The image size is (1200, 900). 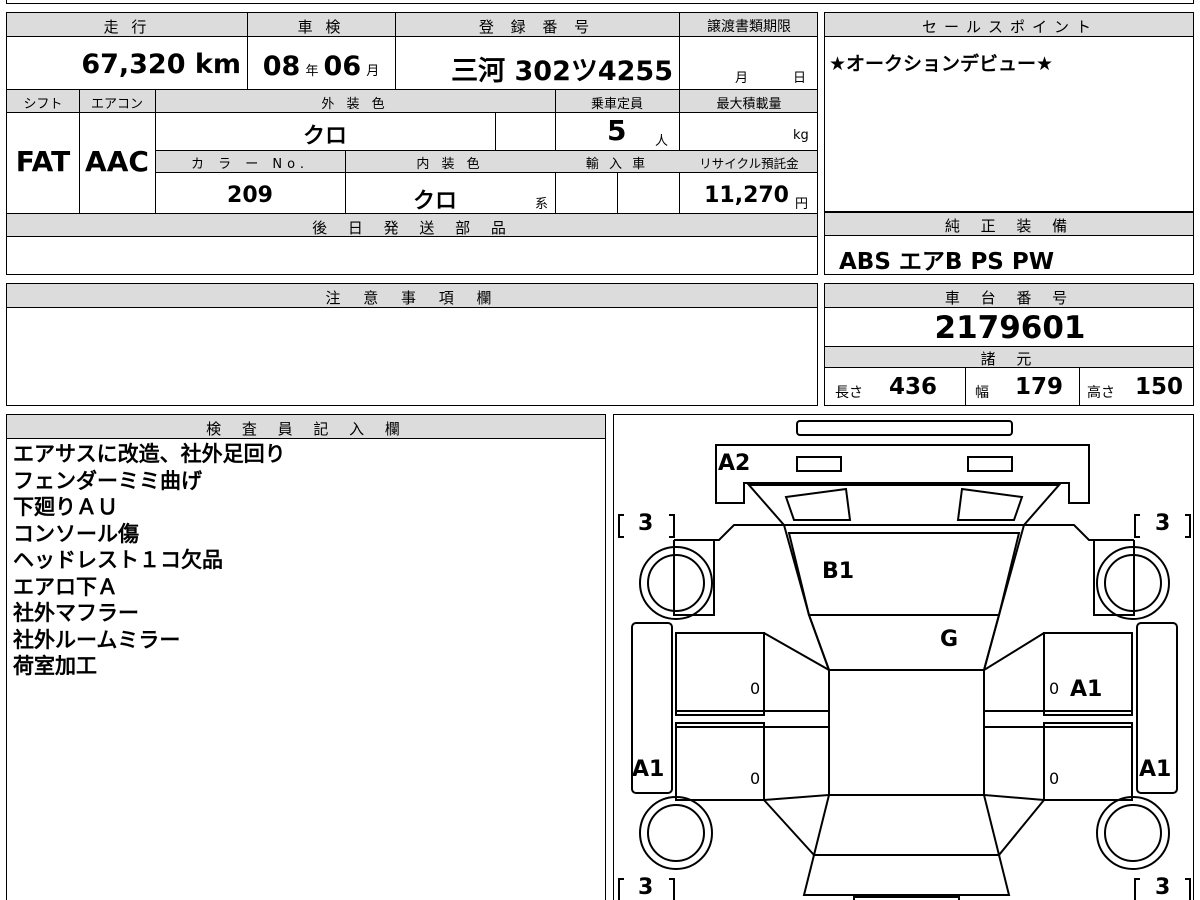 I want to click on width-value: 179, so click(x=1039, y=387).